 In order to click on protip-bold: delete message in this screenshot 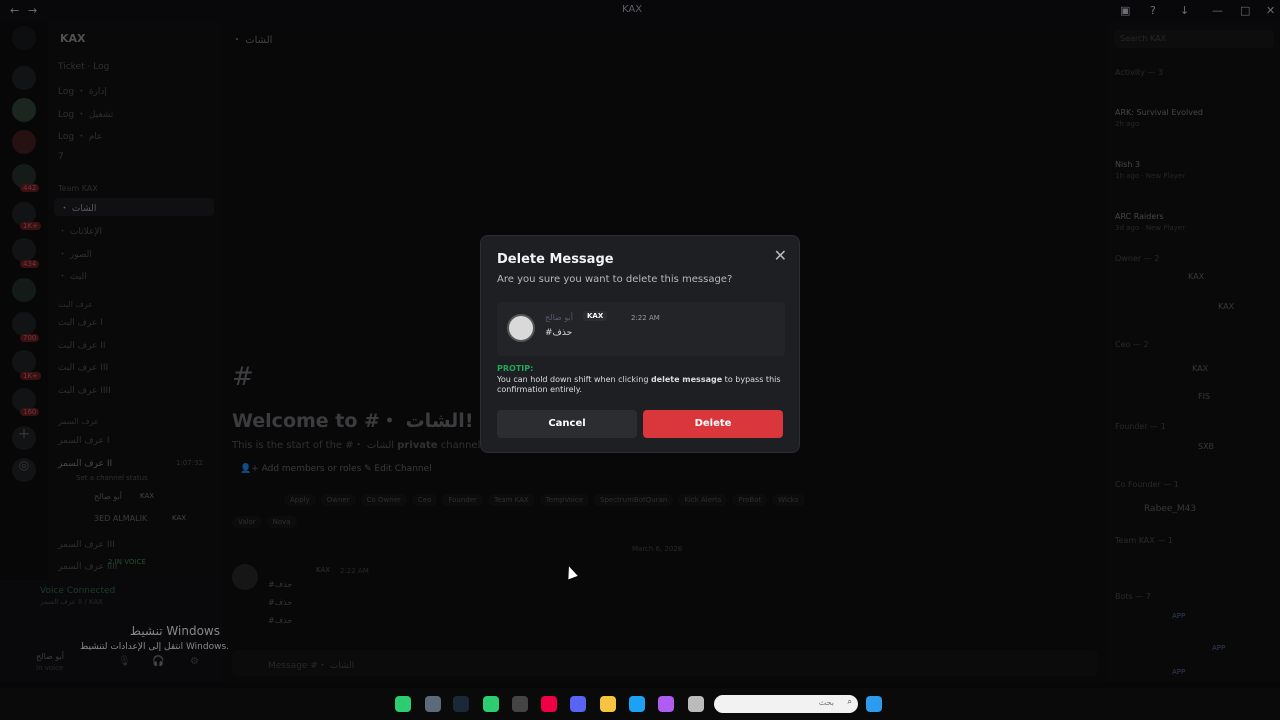, I will do `click(686, 379)`.